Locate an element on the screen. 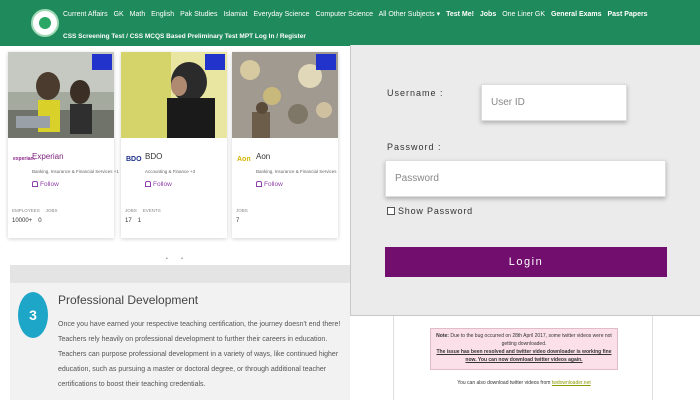 The image size is (700, 400). company-industry: Accounting & Finance +3 is located at coordinates (170, 171).